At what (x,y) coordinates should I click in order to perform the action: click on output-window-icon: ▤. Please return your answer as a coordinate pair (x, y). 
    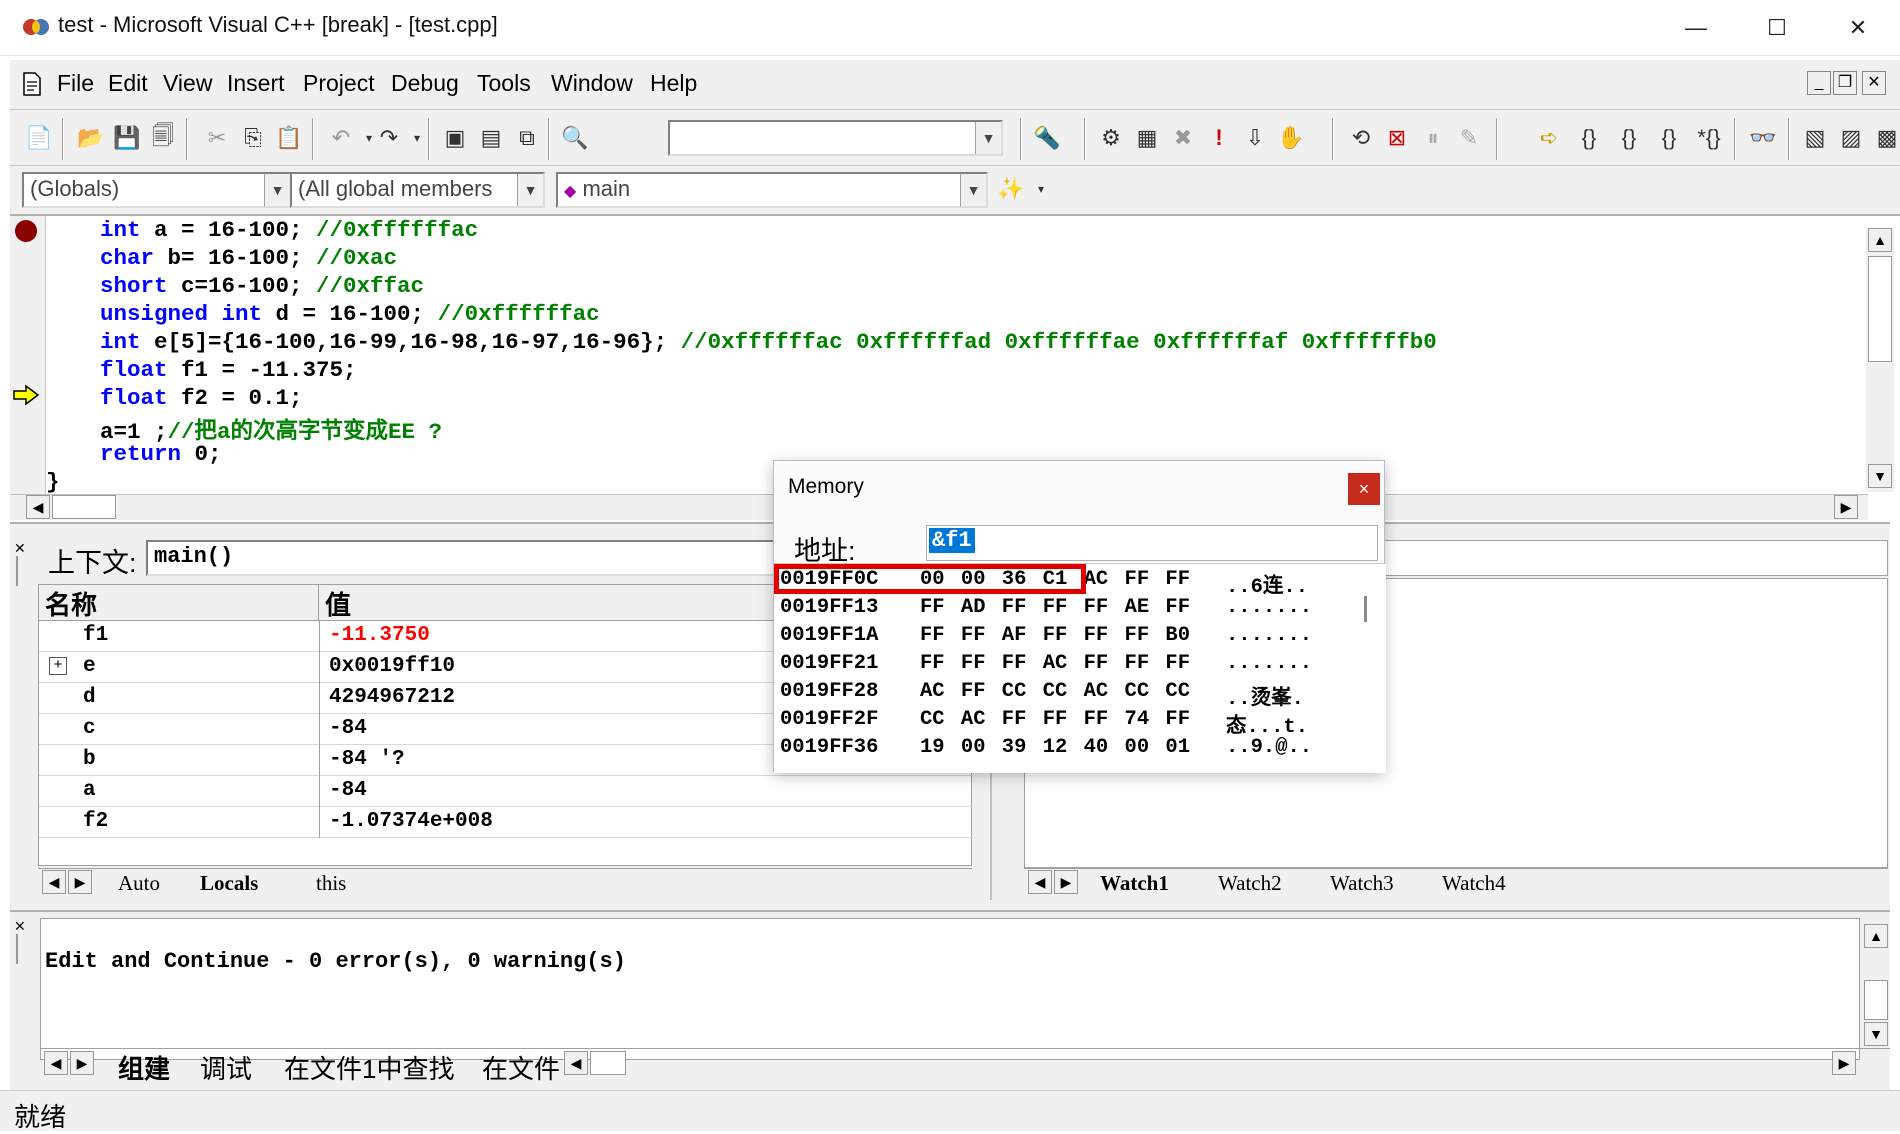
    Looking at the image, I should click on (491, 138).